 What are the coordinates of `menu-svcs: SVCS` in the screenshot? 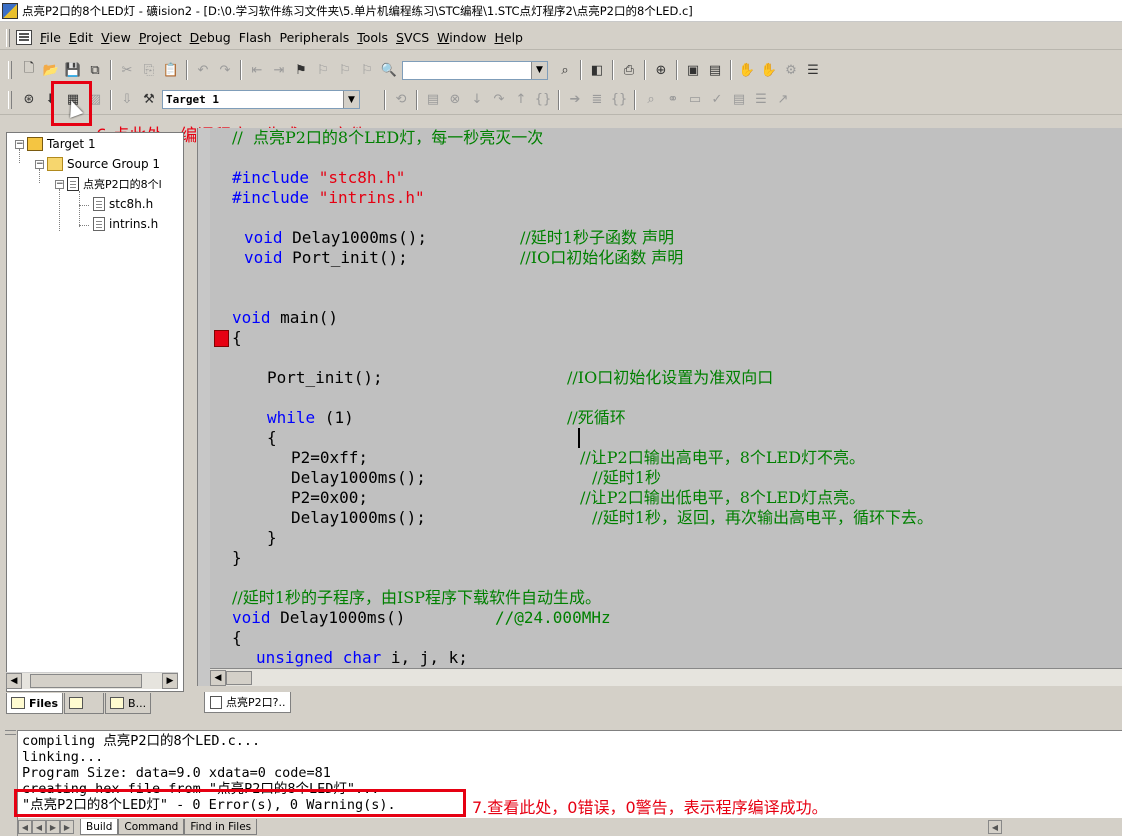 It's located at (412, 37).